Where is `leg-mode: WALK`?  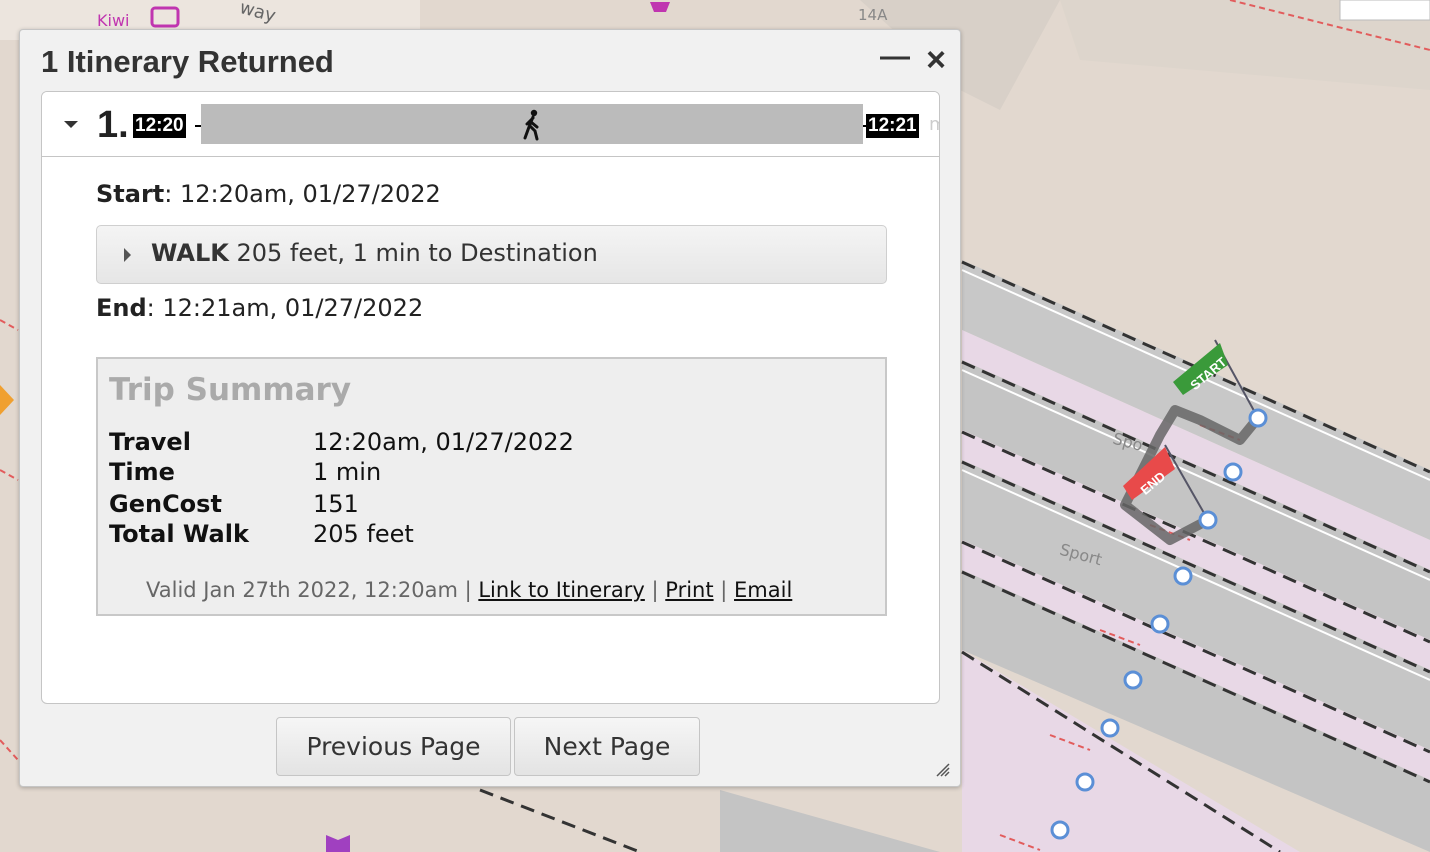 leg-mode: WALK is located at coordinates (190, 253).